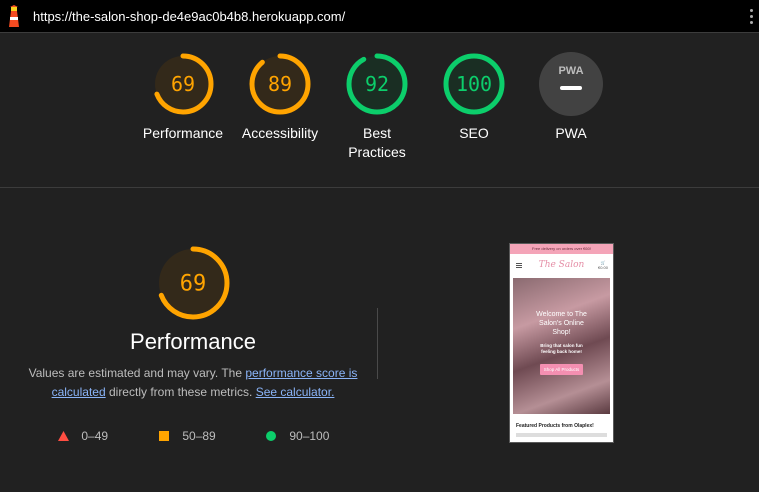 The image size is (759, 492). I want to click on gauge-best-practices: 92 Best Practices, so click(377, 107).